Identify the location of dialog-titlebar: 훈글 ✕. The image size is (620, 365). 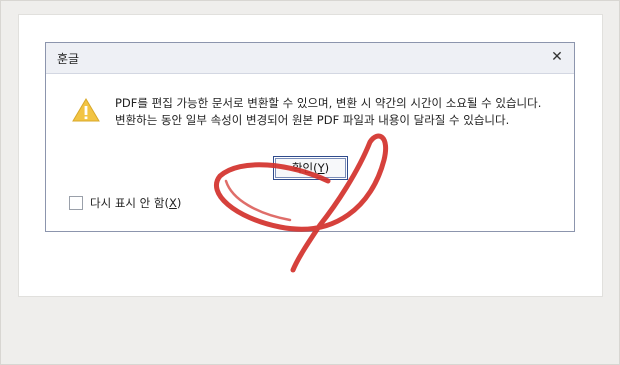
(310, 58).